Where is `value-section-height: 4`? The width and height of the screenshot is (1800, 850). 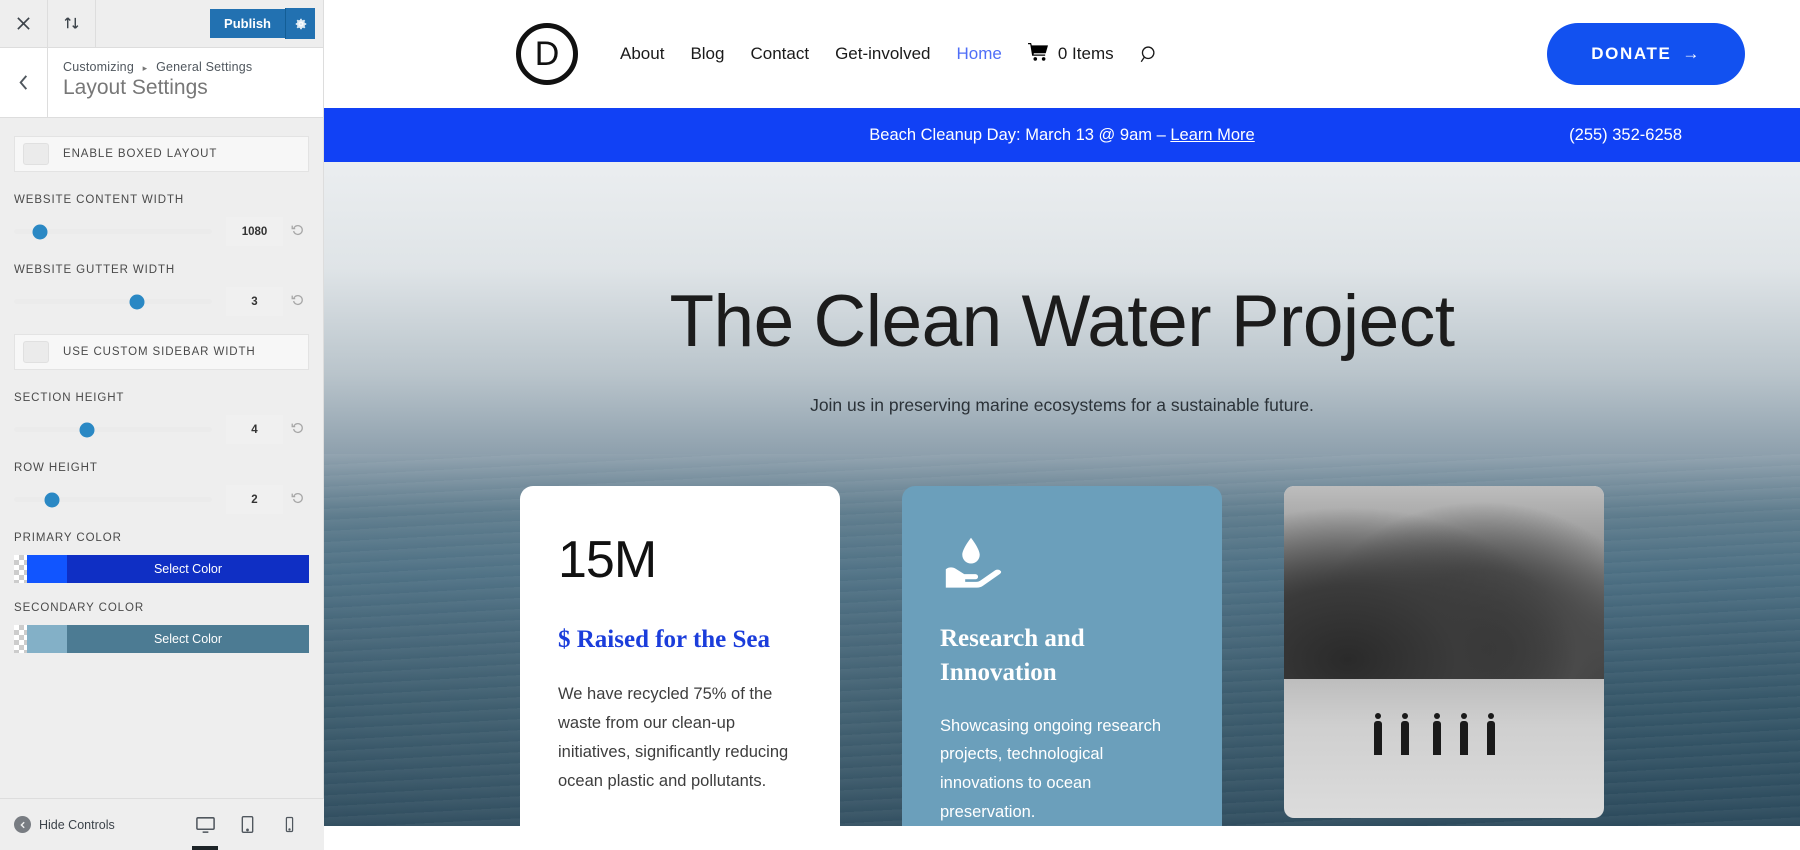 value-section-height: 4 is located at coordinates (254, 429).